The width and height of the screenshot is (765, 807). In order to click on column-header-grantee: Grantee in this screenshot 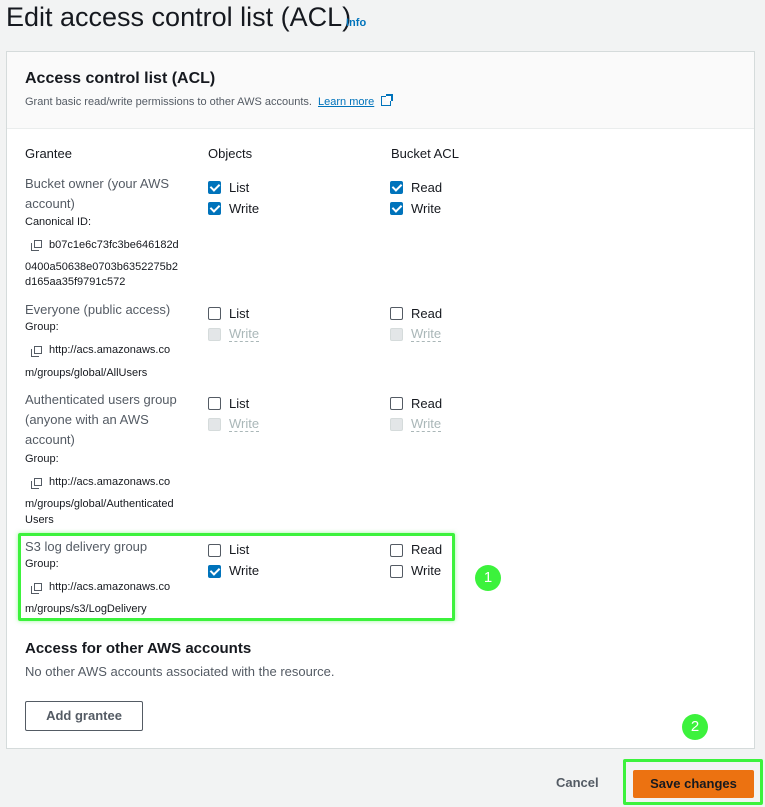, I will do `click(48, 153)`.